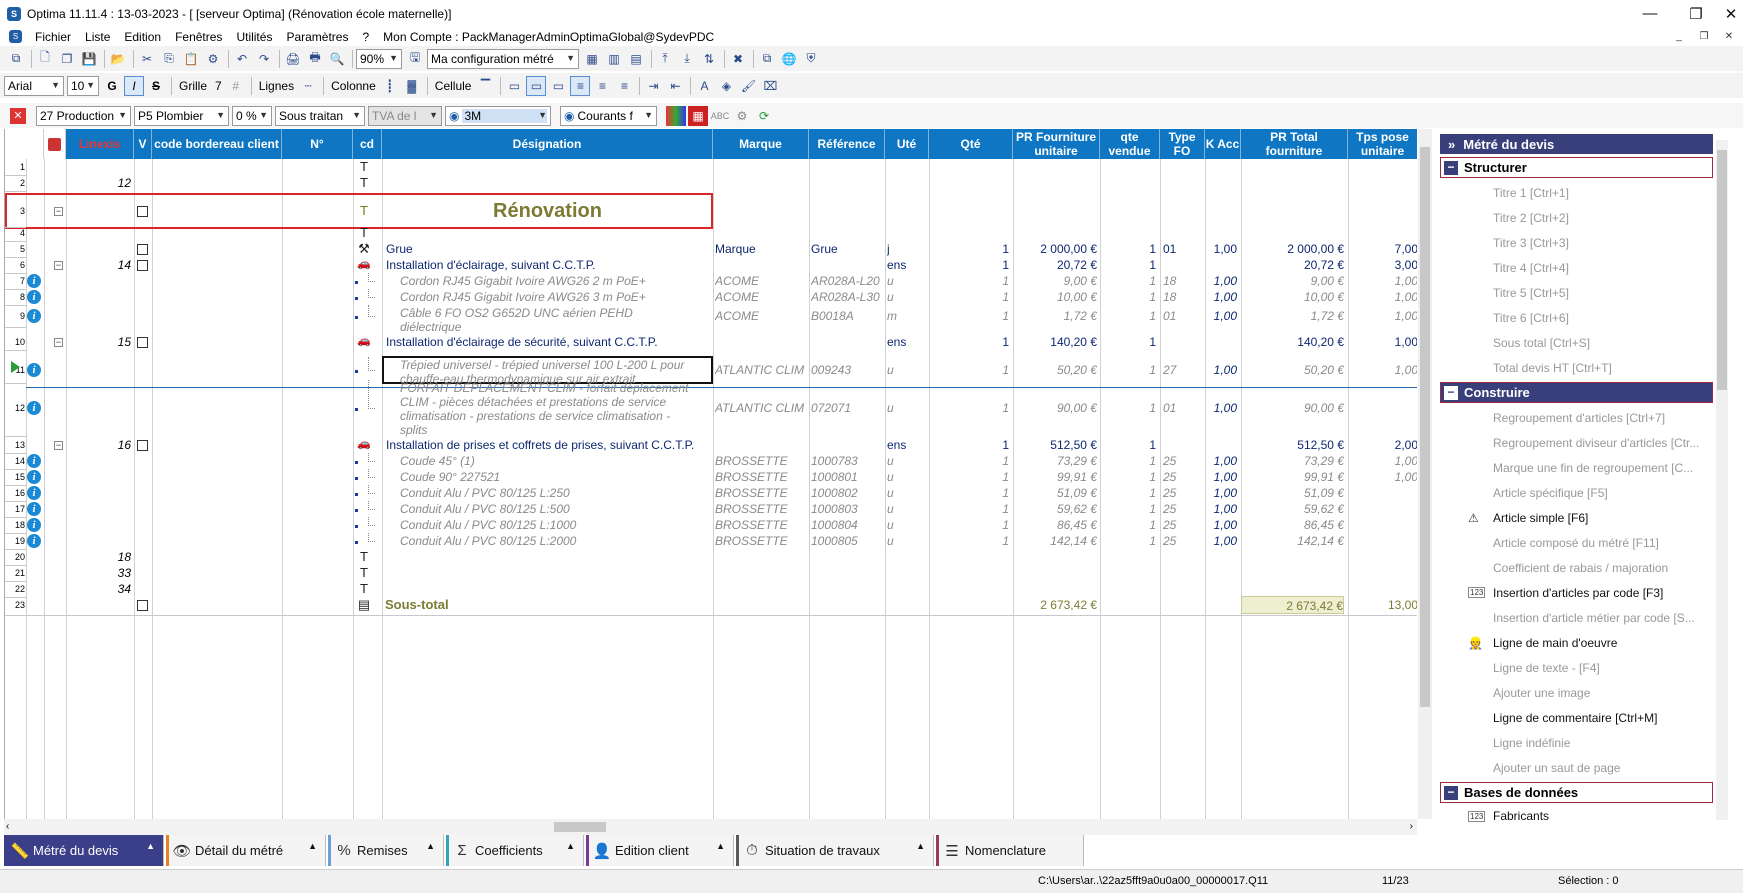 The image size is (1743, 893). What do you see at coordinates (1576, 342) in the screenshot?
I see `panel-item: Sous total [Ctrl+S]` at bounding box center [1576, 342].